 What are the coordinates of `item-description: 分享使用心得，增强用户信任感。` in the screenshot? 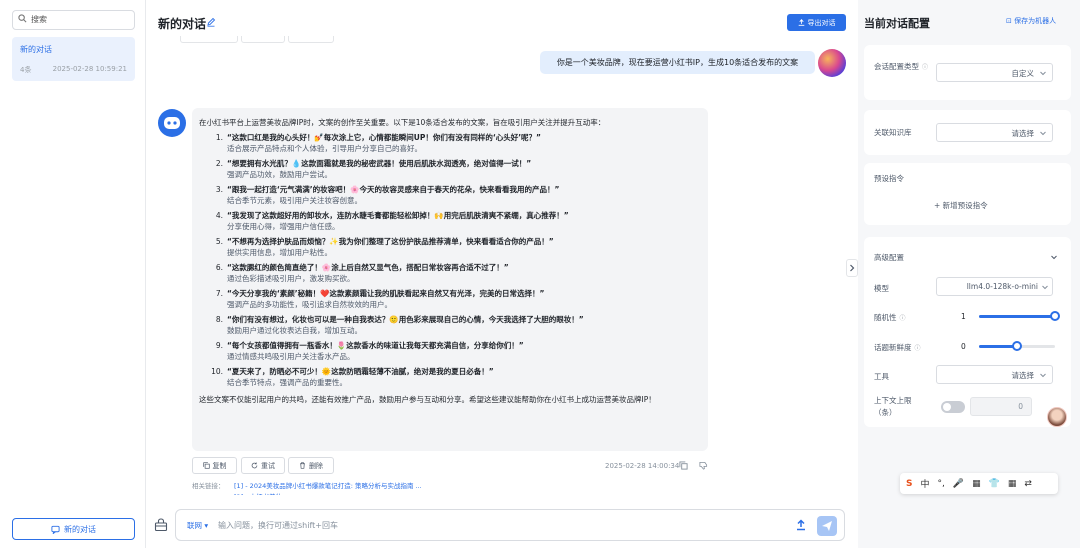 It's located at (283, 226).